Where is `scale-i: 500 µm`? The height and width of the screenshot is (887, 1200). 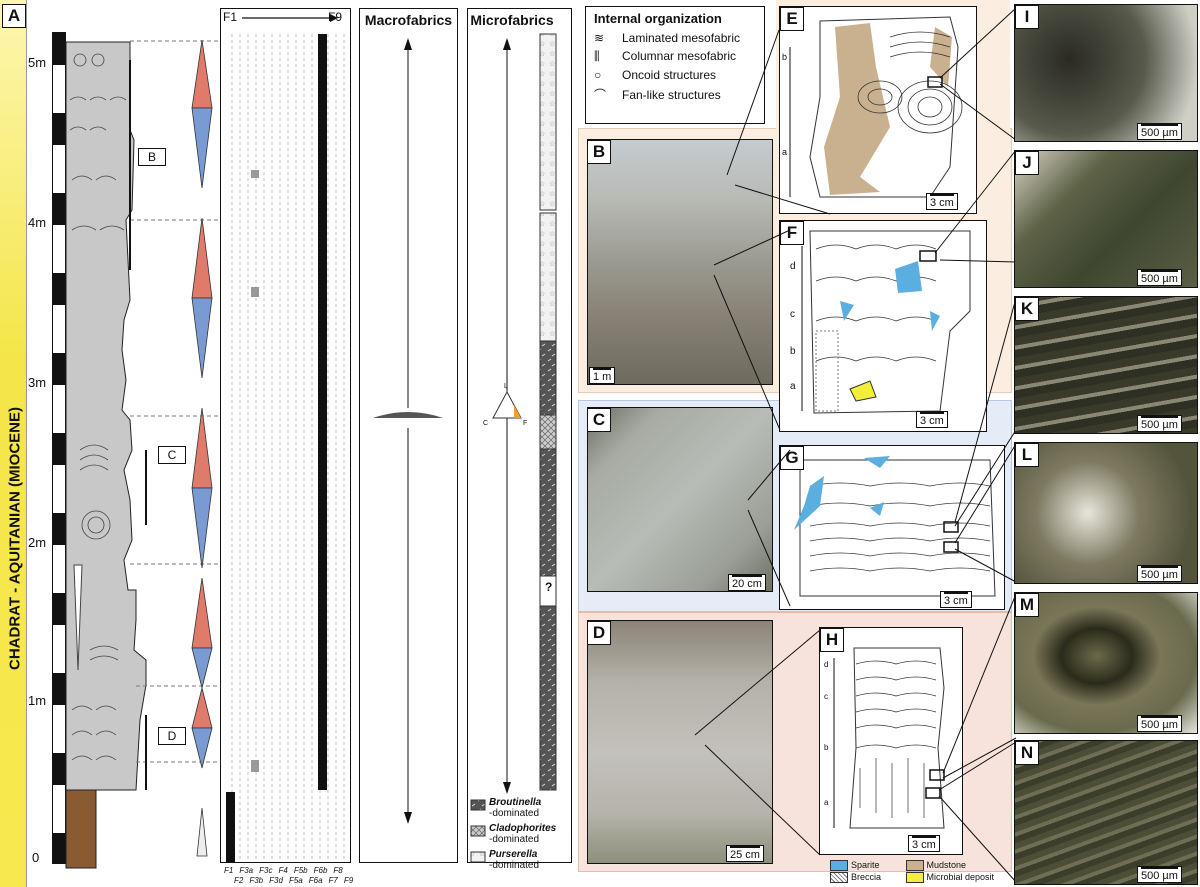
scale-i: 500 µm is located at coordinates (1159, 131).